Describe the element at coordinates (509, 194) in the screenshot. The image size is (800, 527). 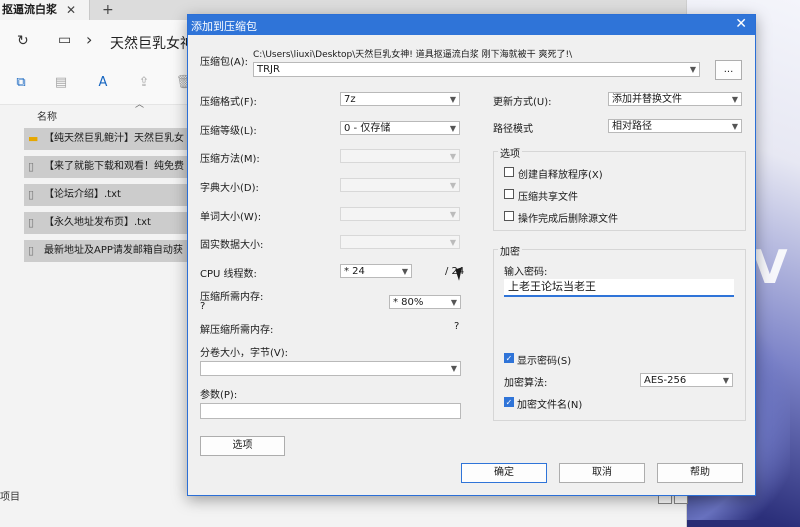
I see `shared-files-checkbox` at that location.